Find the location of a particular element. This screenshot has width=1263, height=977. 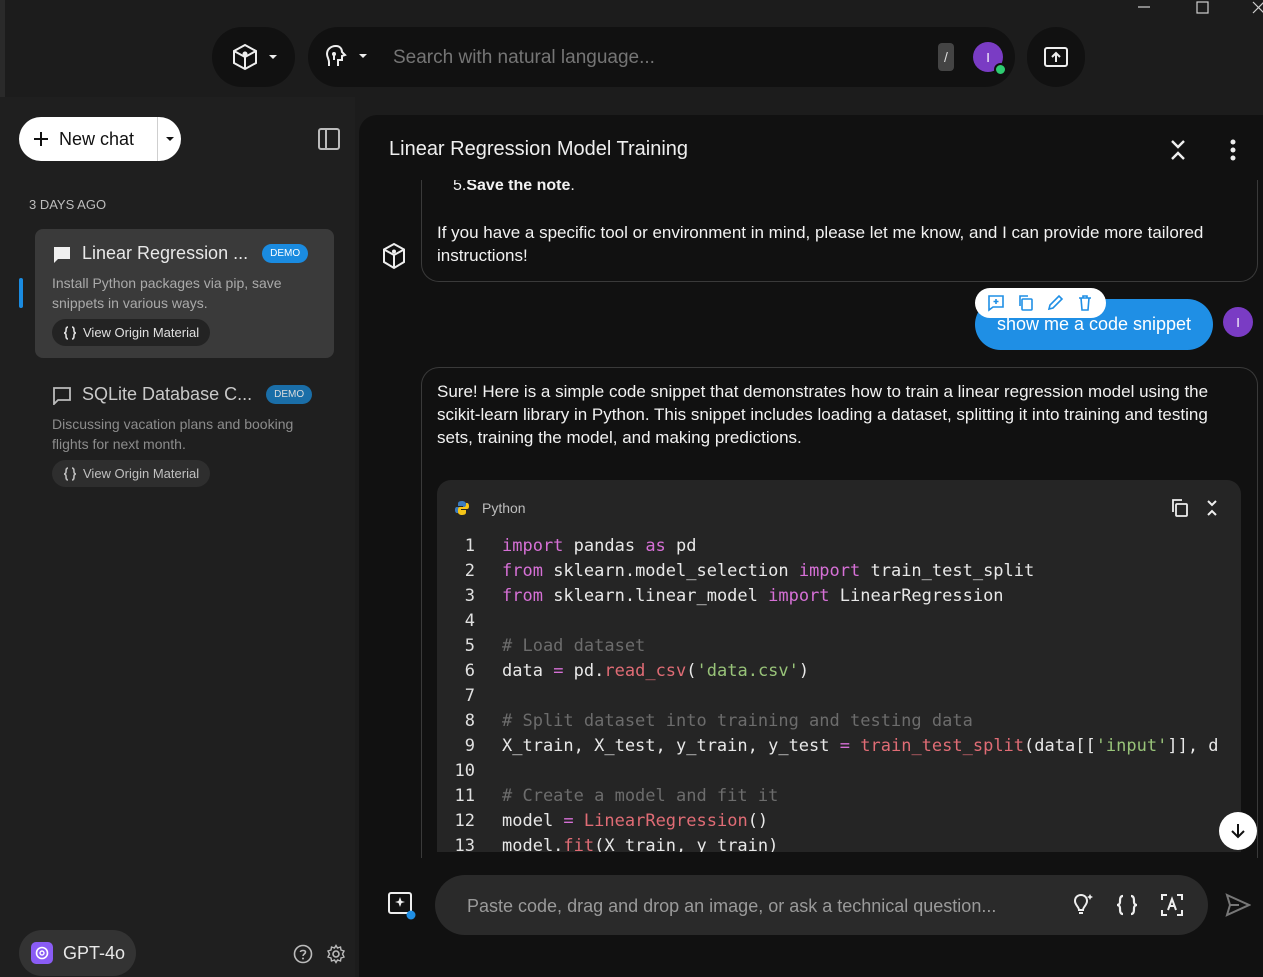

app-menu-button is located at coordinates (253, 57).